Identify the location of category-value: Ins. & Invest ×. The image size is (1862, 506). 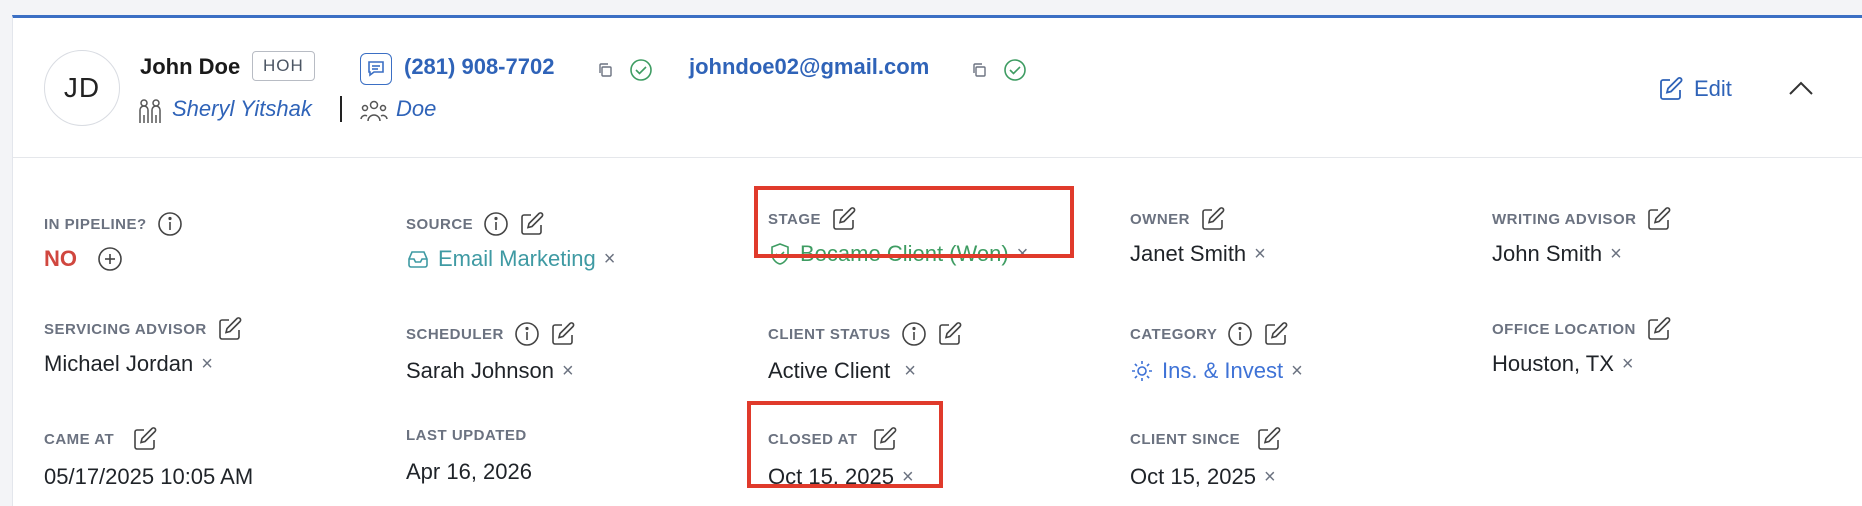
(1216, 371).